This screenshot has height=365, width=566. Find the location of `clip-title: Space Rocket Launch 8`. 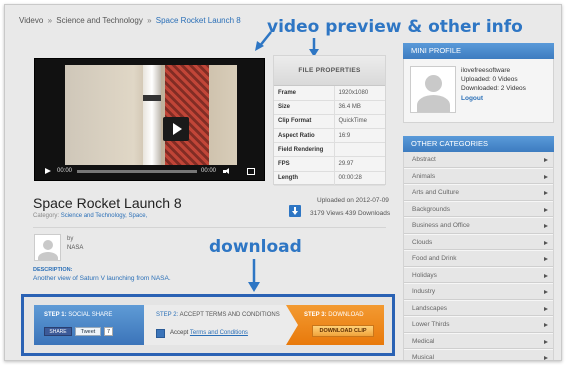

clip-title: Space Rocket Launch 8 is located at coordinates (107, 203).